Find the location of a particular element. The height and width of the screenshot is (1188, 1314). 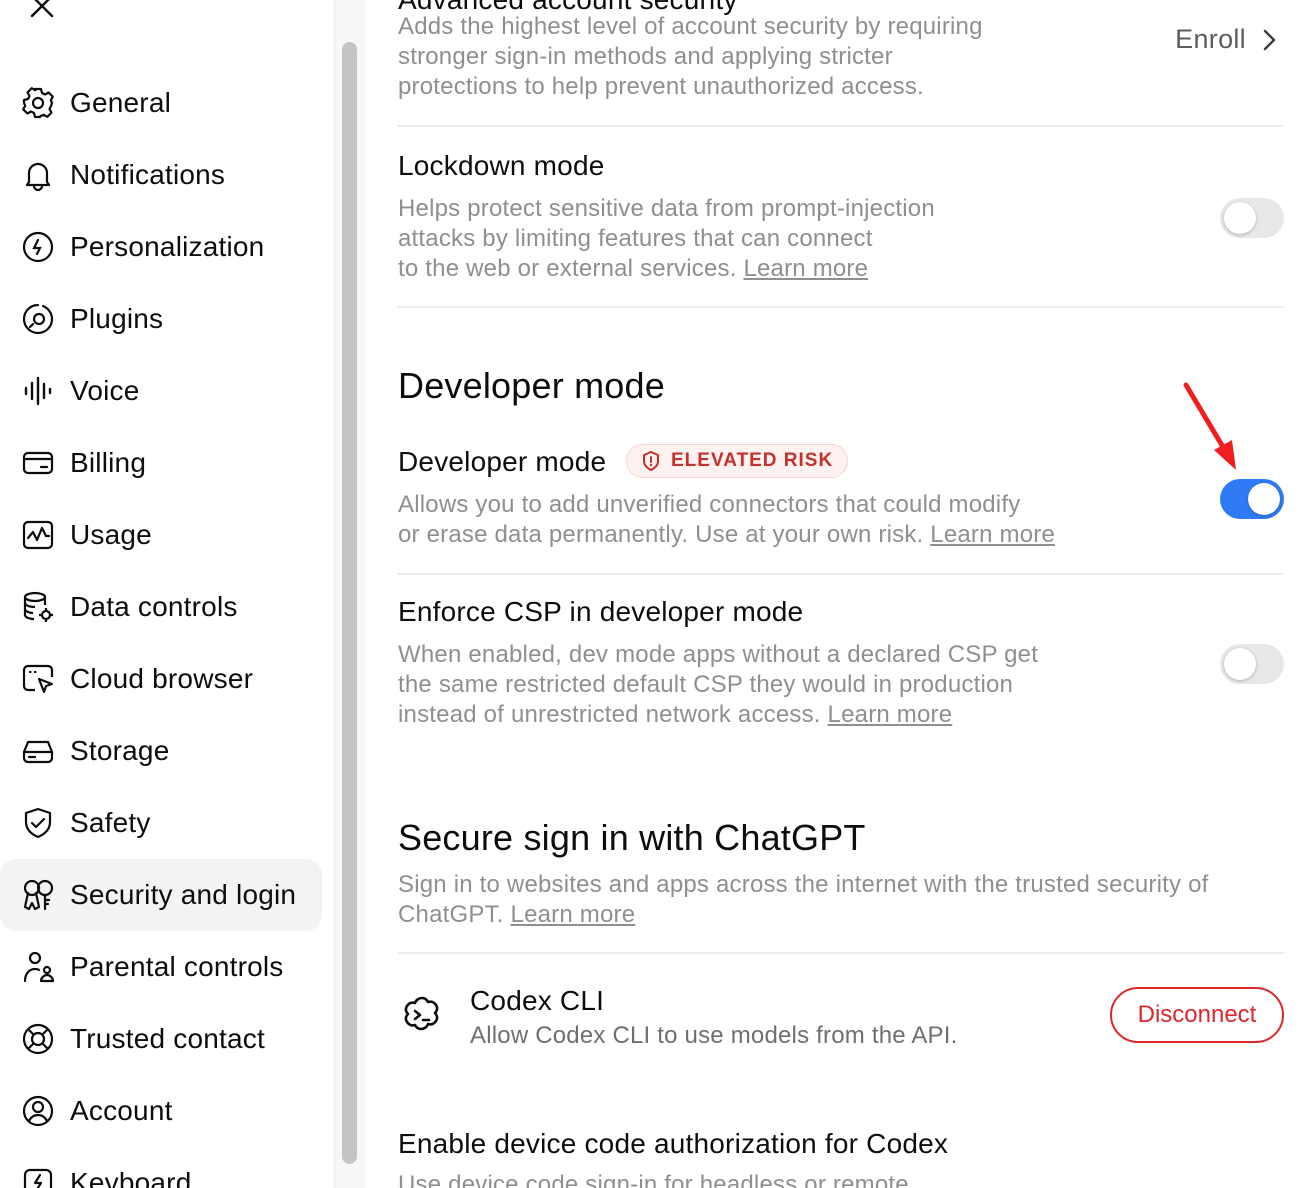

sidebar-item-parental-controls: Parental controls is located at coordinates (161, 967).